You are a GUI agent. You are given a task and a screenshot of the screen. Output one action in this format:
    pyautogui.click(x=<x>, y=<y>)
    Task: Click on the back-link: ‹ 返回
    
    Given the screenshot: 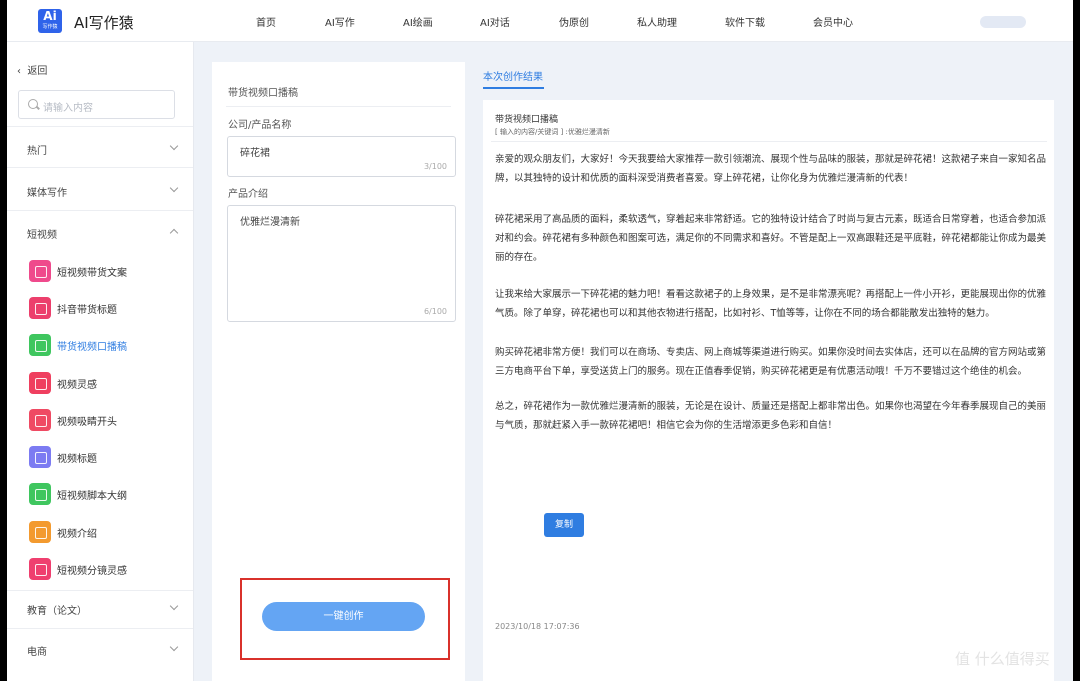 What is the action you would take?
    pyautogui.click(x=32, y=69)
    